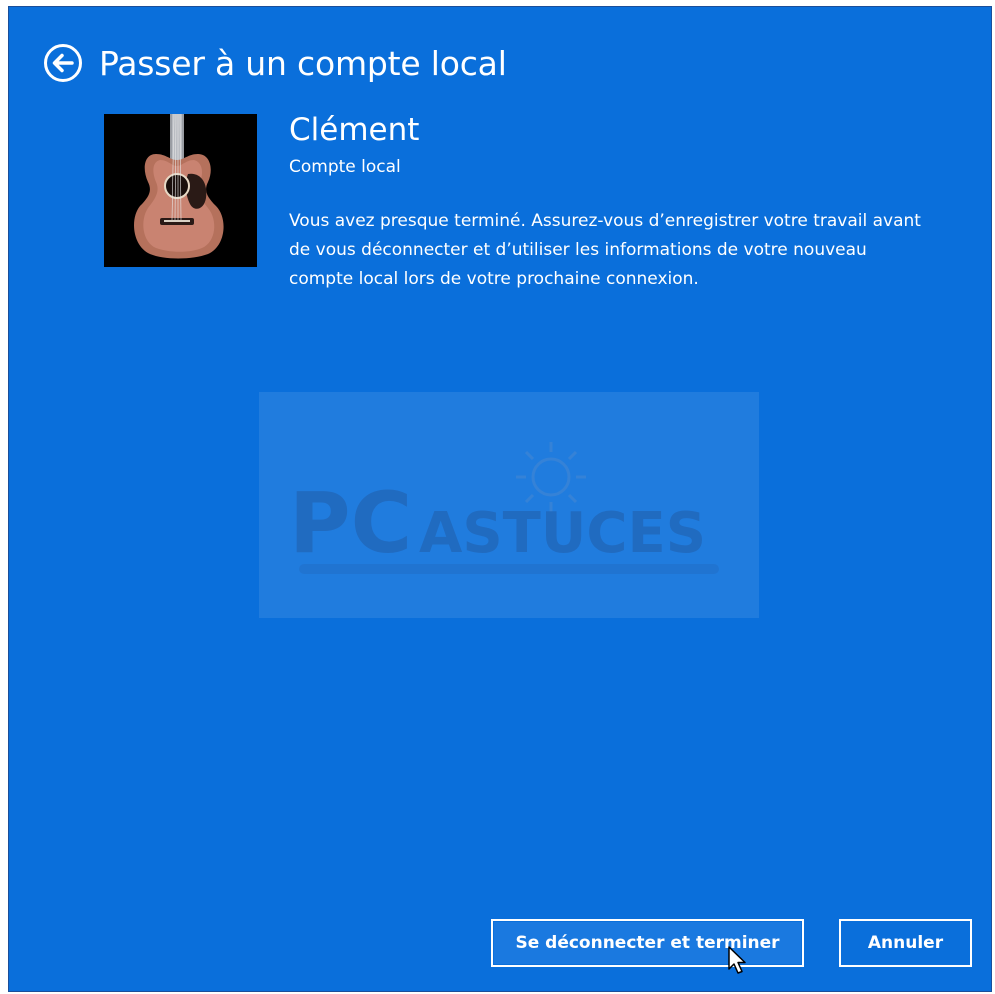 This screenshot has width=995, height=994. I want to click on guitar-avatar-icon, so click(180, 190).